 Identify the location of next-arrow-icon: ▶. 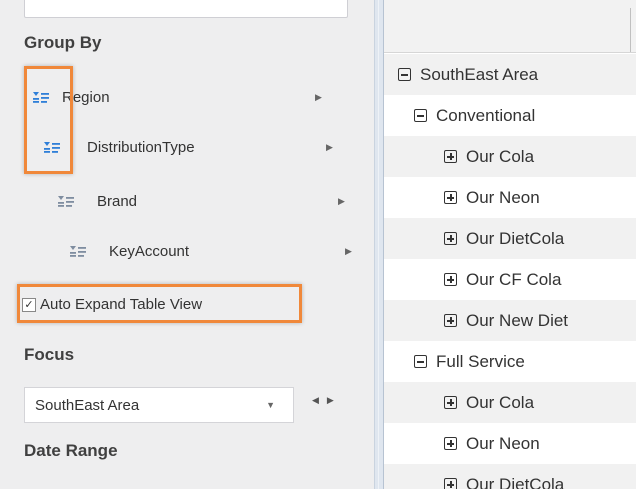
(334, 400).